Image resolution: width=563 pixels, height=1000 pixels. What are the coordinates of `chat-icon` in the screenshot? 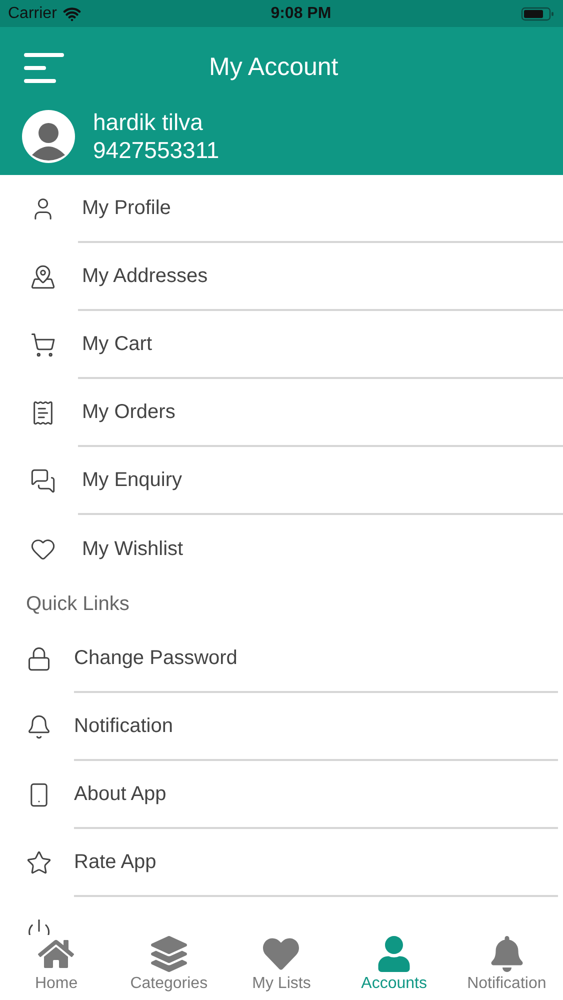 It's located at (43, 481).